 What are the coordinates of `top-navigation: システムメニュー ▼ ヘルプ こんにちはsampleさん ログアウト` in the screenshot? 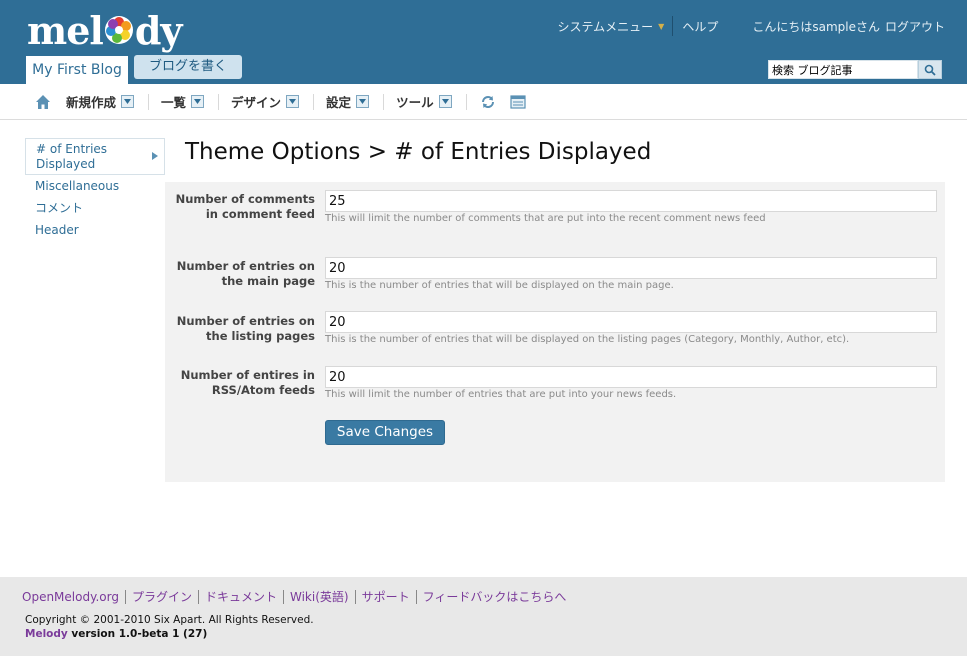 It's located at (751, 26).